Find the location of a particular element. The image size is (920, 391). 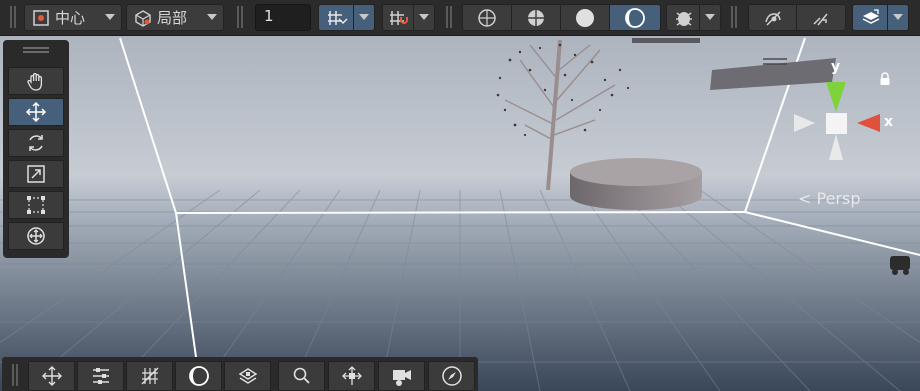

layers-button is located at coordinates (871, 17).